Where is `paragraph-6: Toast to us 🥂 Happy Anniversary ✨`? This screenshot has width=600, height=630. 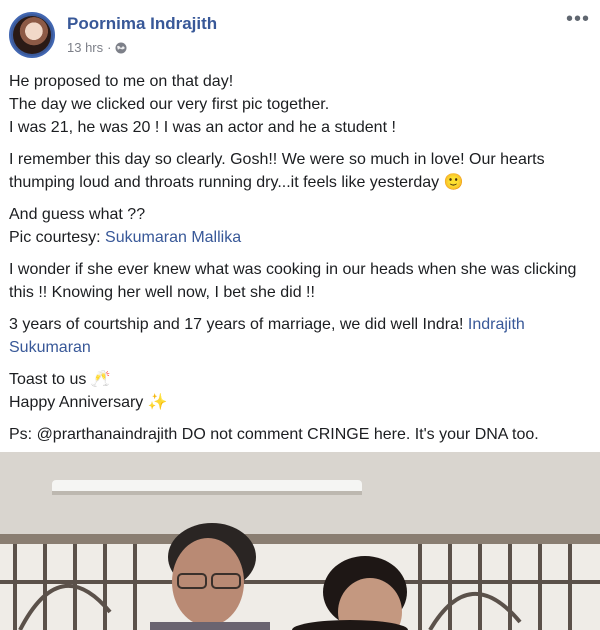 paragraph-6: Toast to us 🥂 Happy Anniversary ✨ is located at coordinates (299, 391).